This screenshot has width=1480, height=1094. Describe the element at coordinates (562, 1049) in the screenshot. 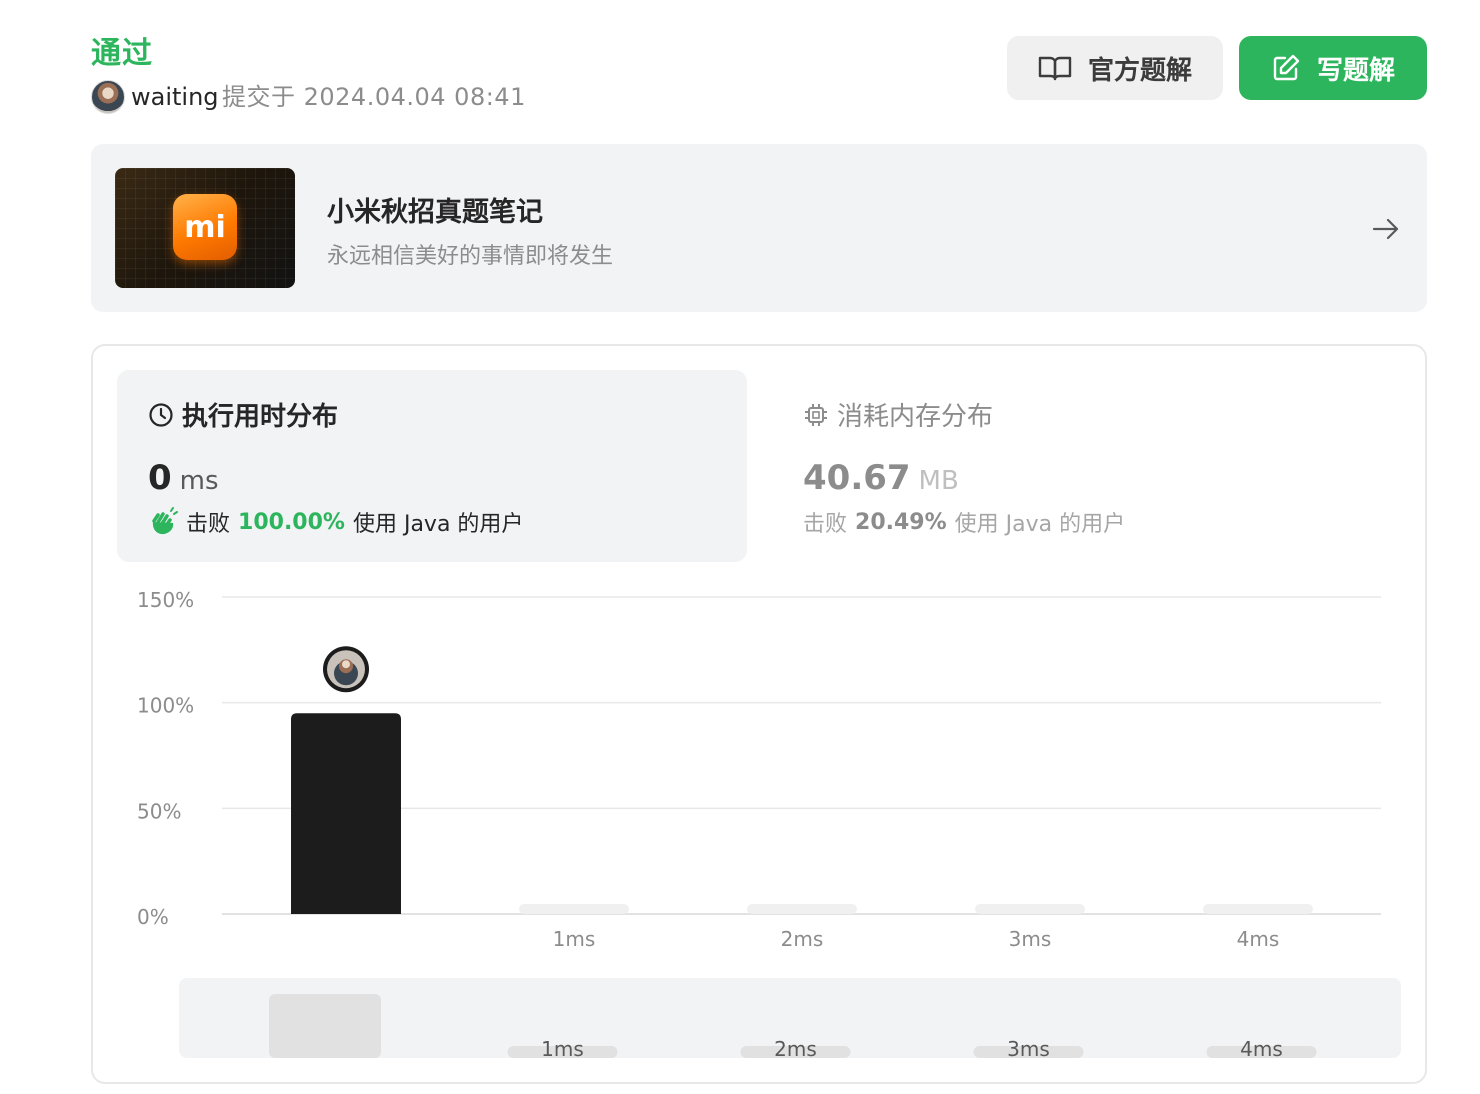

I see `overview-tick-label: 1ms` at that location.